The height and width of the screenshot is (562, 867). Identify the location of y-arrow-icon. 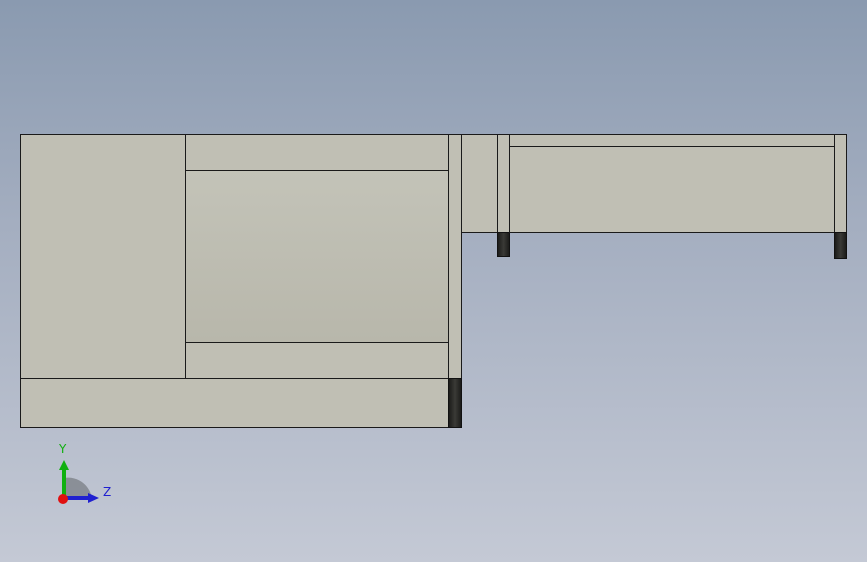
(64, 465).